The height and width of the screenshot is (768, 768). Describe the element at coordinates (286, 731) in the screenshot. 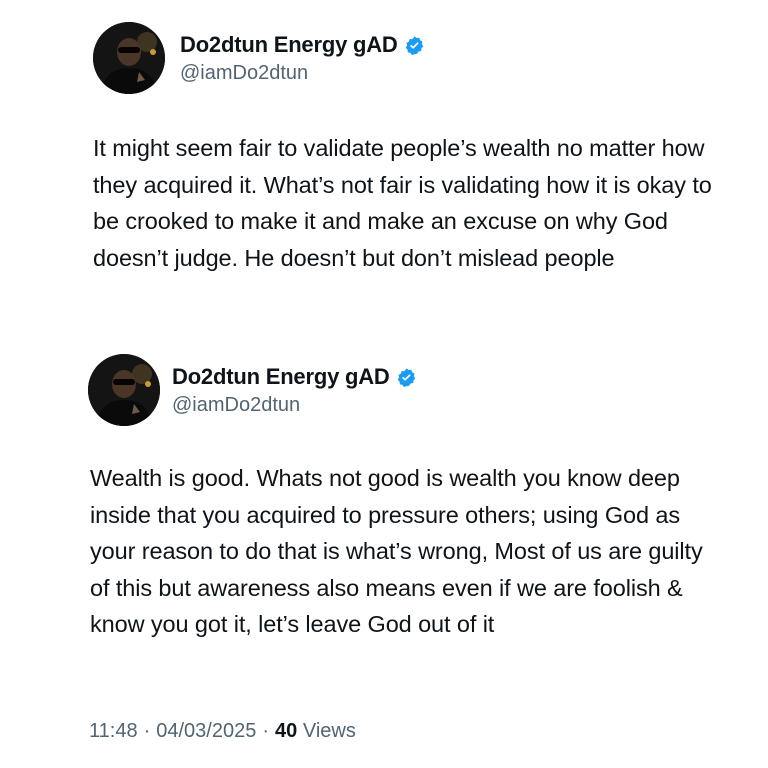

I see `views-count: 40` at that location.